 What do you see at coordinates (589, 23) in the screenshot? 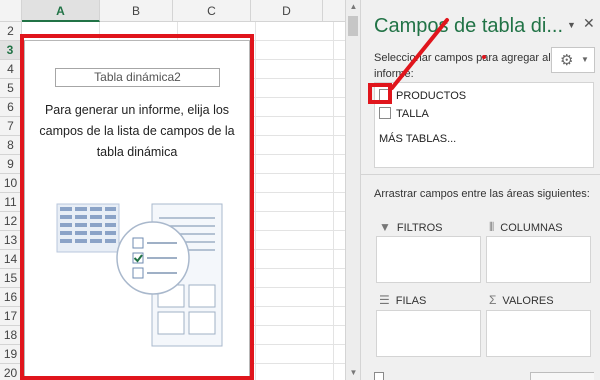
I see `close-icon: ✕` at bounding box center [589, 23].